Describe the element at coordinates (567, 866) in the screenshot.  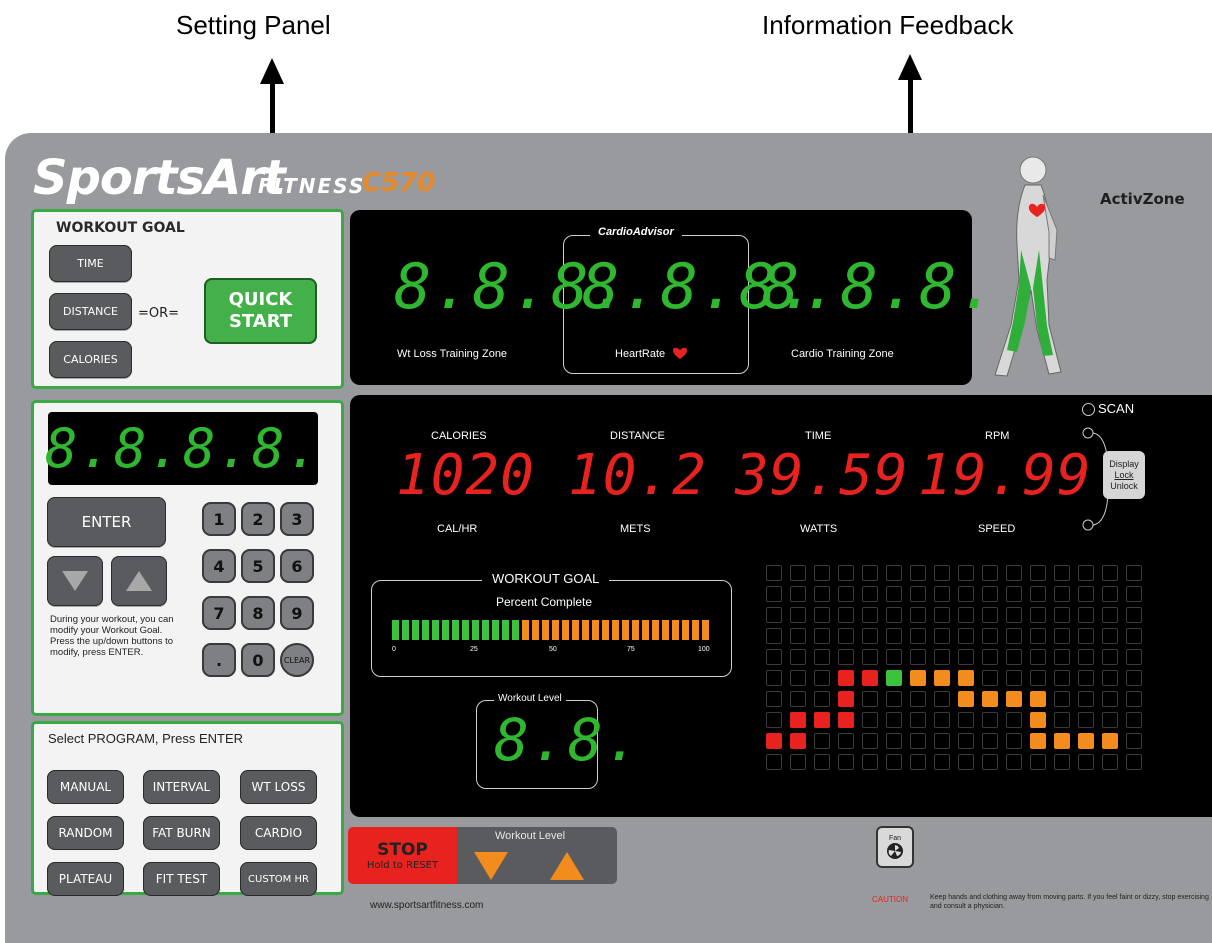
I see `level-up-icon` at that location.